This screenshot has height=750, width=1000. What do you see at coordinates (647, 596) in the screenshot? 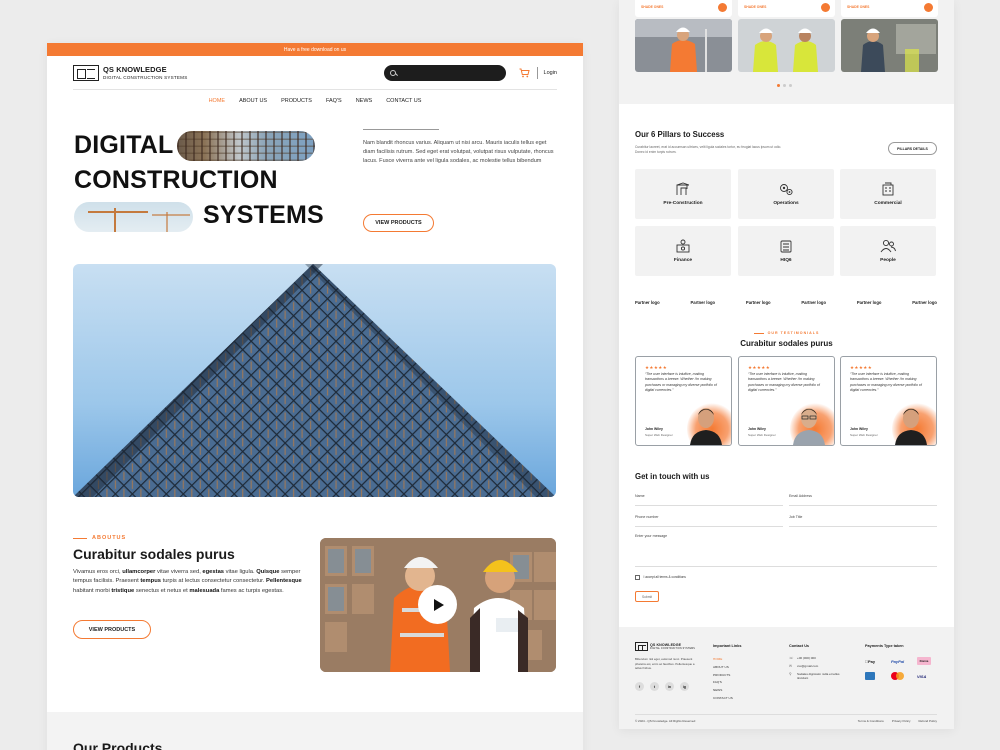
I see `submit-button: Submit` at bounding box center [647, 596].